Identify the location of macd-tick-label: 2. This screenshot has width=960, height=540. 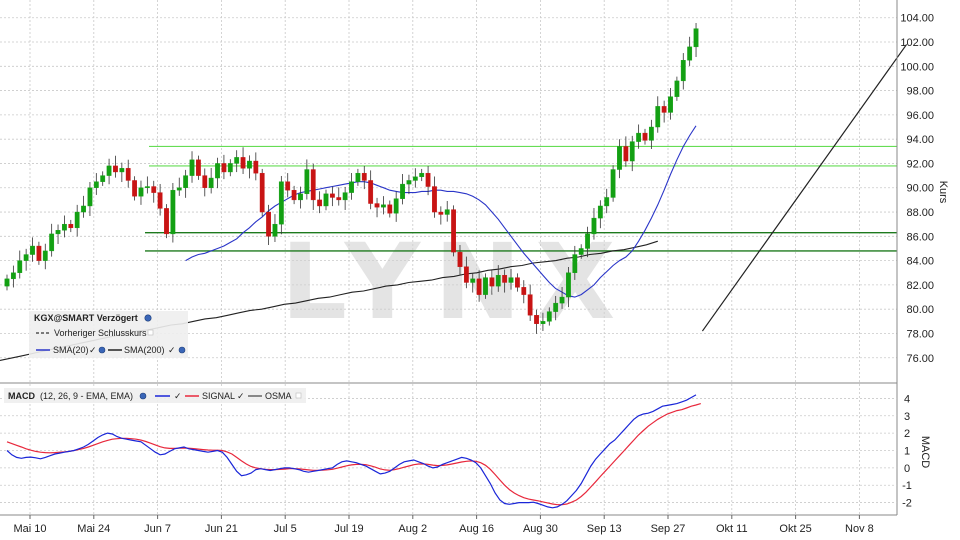
(907, 434).